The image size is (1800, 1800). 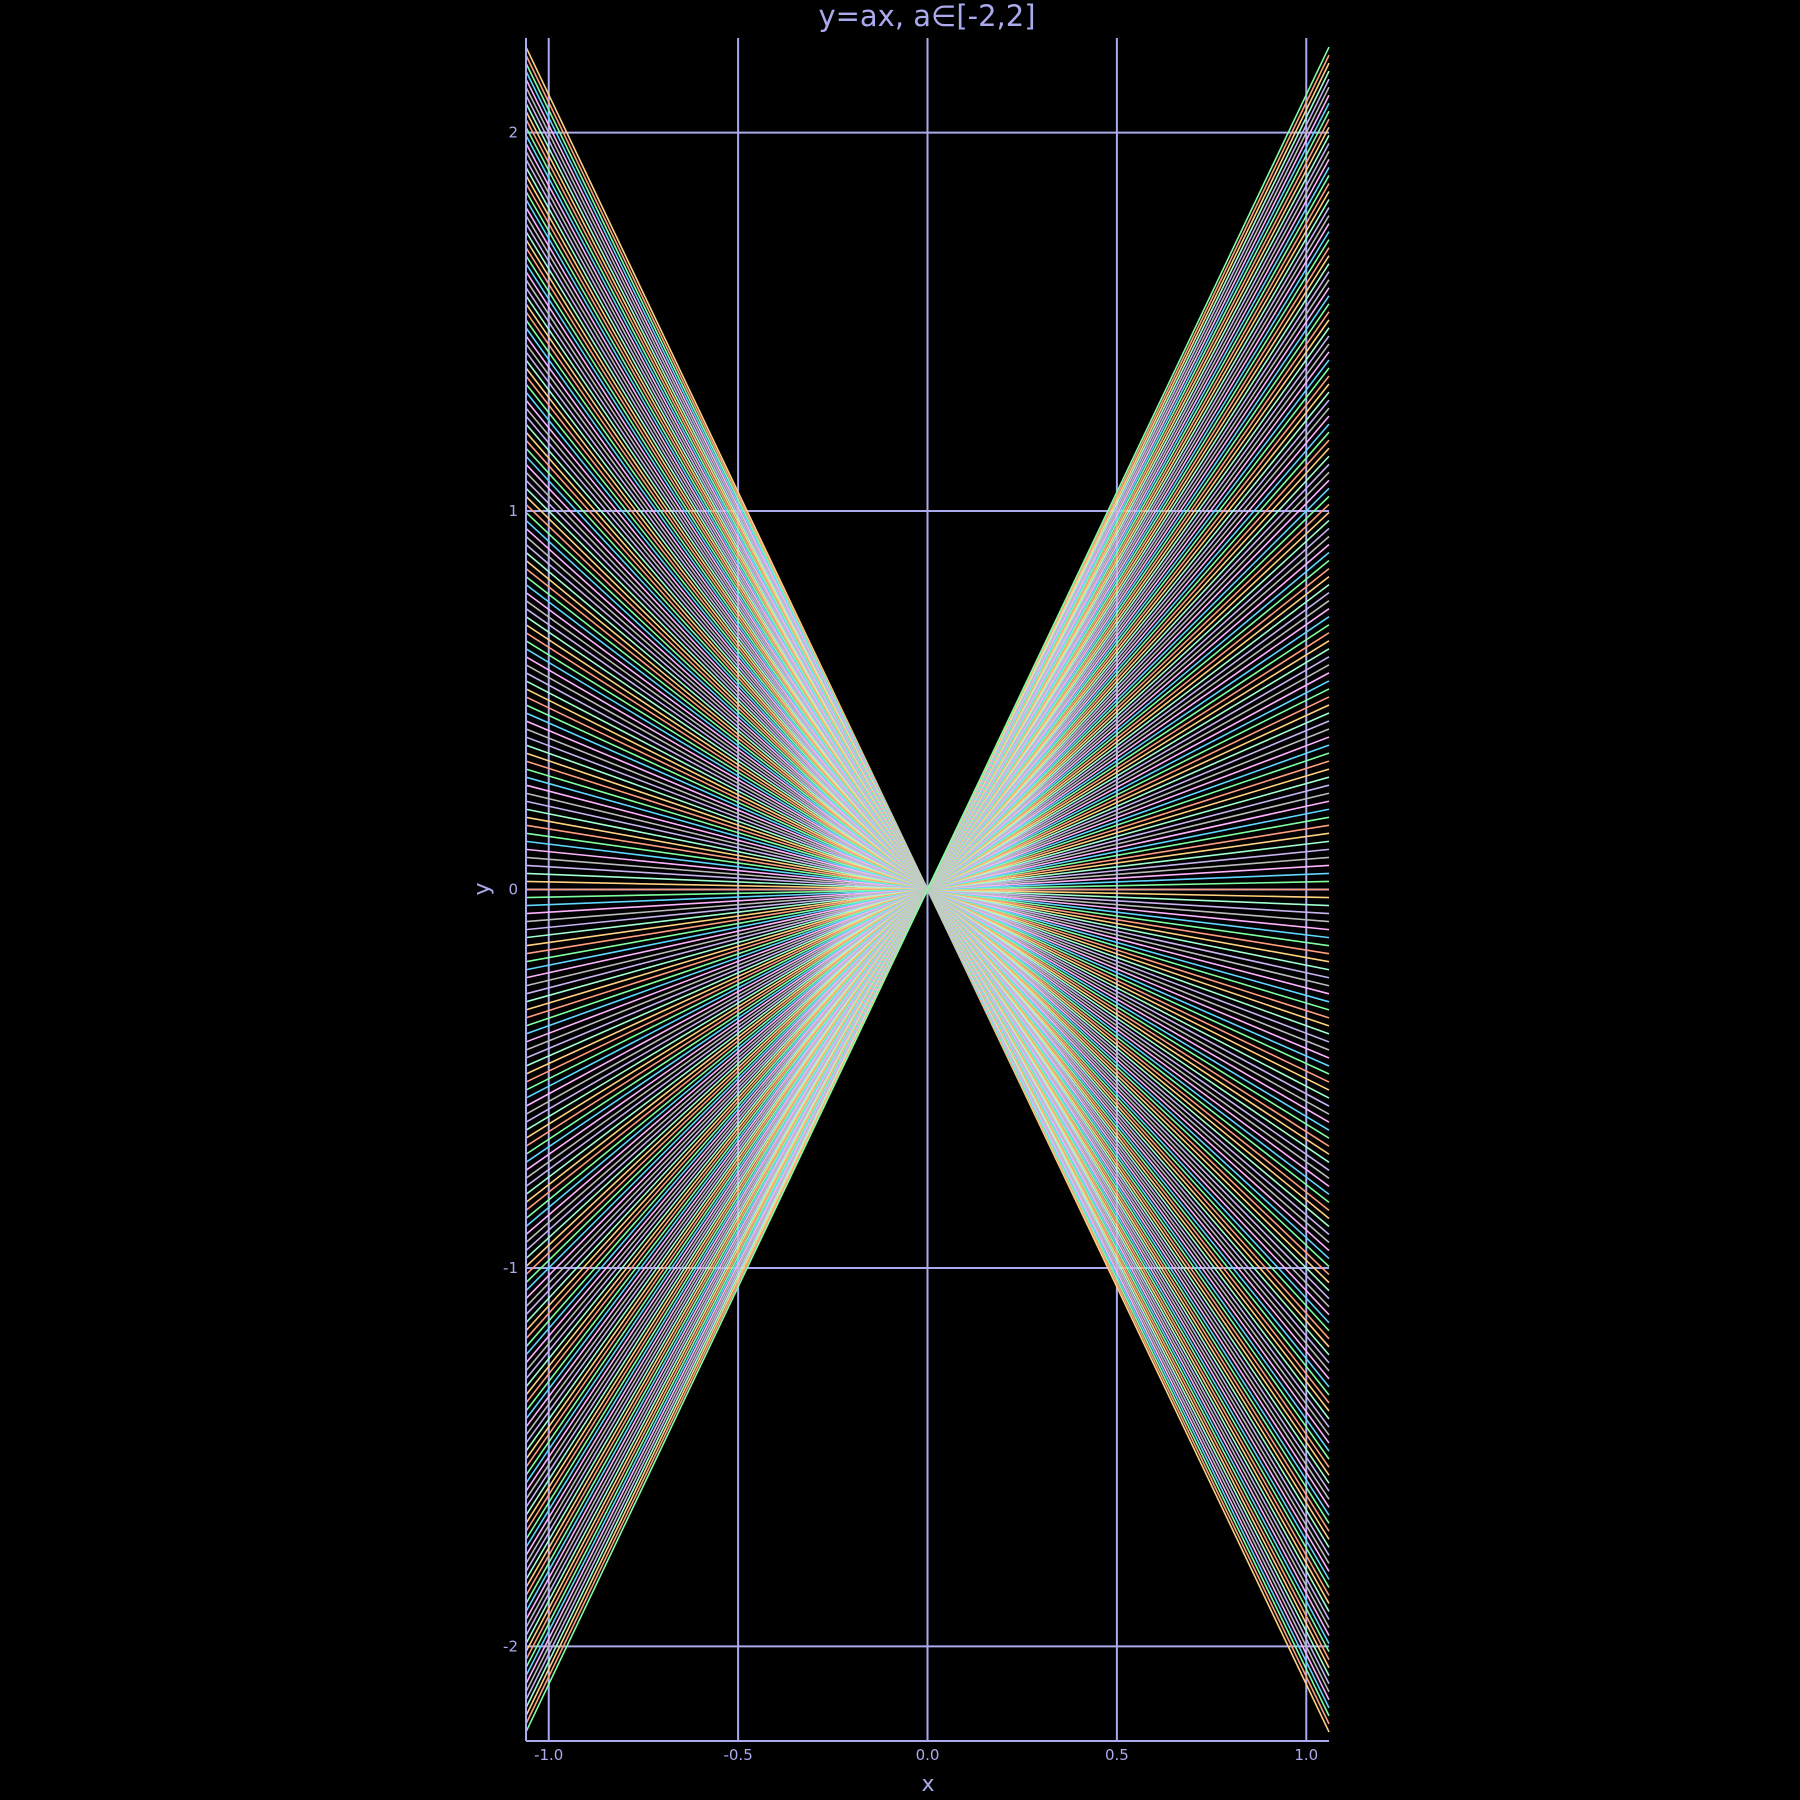 What do you see at coordinates (482, 888) in the screenshot?
I see `y-axis-title: y` at bounding box center [482, 888].